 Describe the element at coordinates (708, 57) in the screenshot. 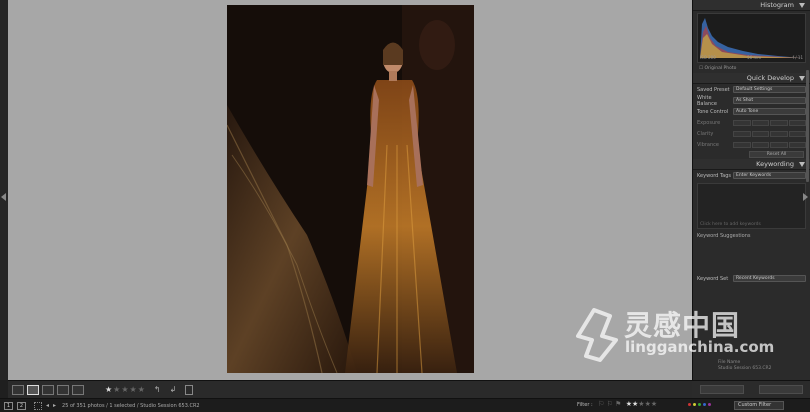

I see `iso-readout: ISO 200` at that location.